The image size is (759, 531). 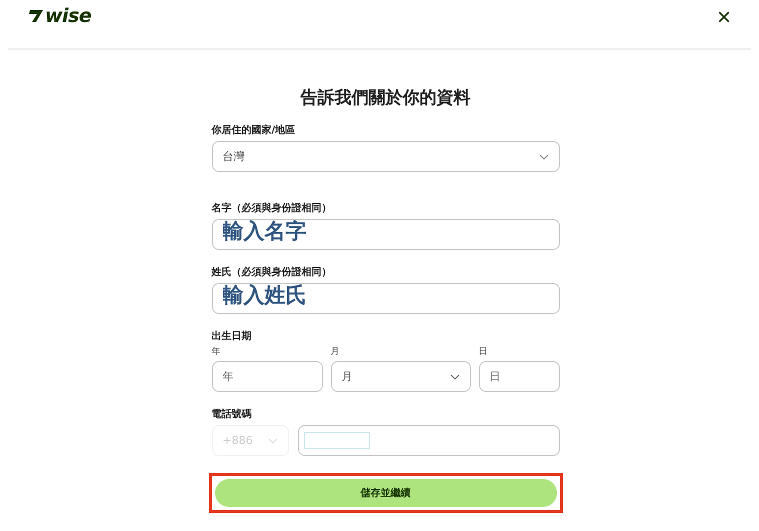 I want to click on field-label: 你居住的國家/地區, so click(x=254, y=131).